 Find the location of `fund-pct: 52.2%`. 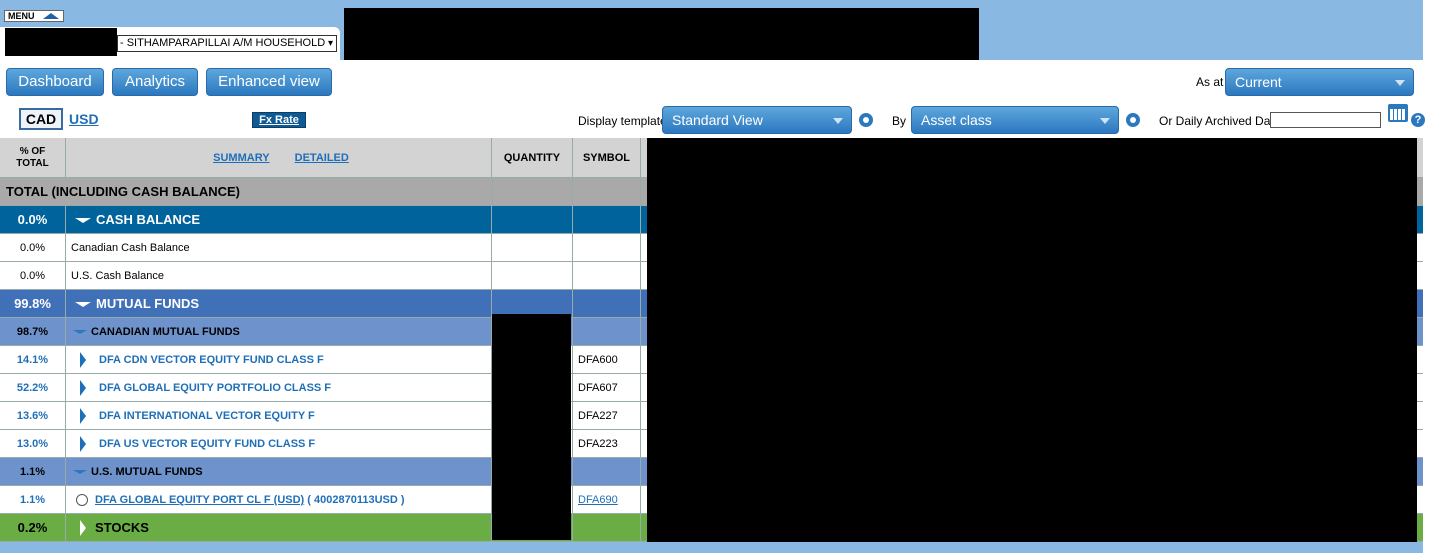

fund-pct: 52.2% is located at coordinates (33, 387).